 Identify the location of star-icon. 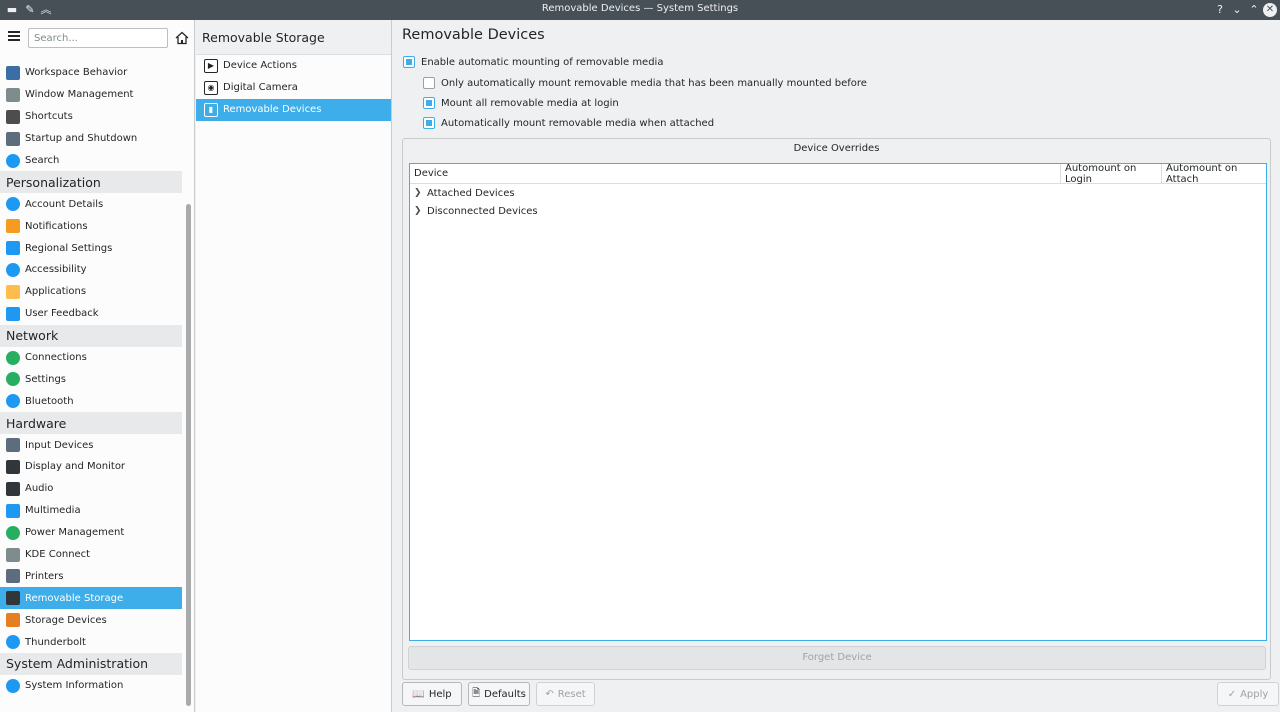
(13, 291).